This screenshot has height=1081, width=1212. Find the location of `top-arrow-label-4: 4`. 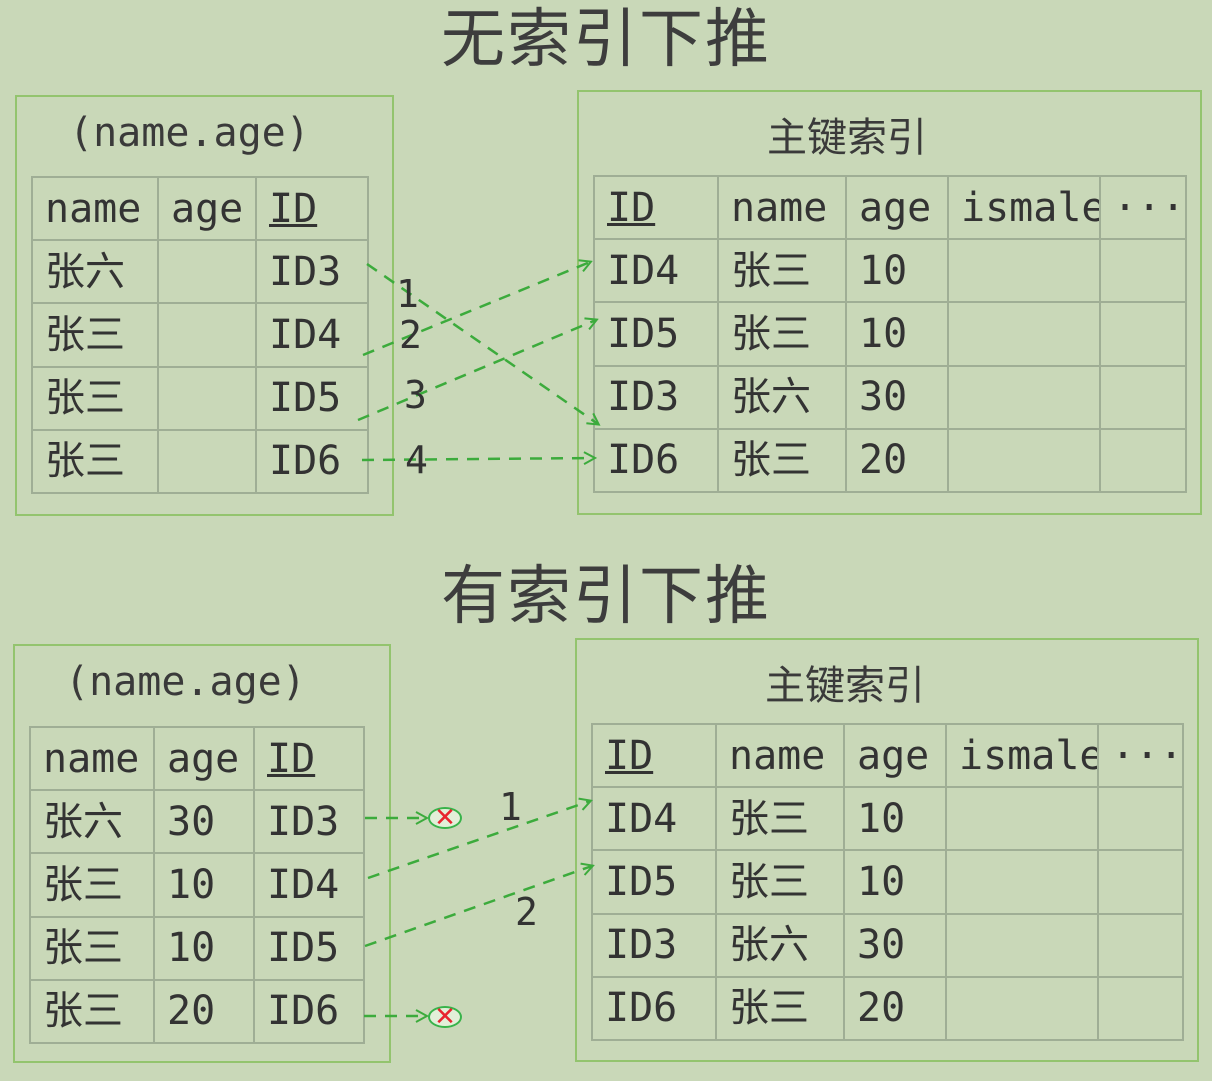

top-arrow-label-4: 4 is located at coordinates (416, 460).